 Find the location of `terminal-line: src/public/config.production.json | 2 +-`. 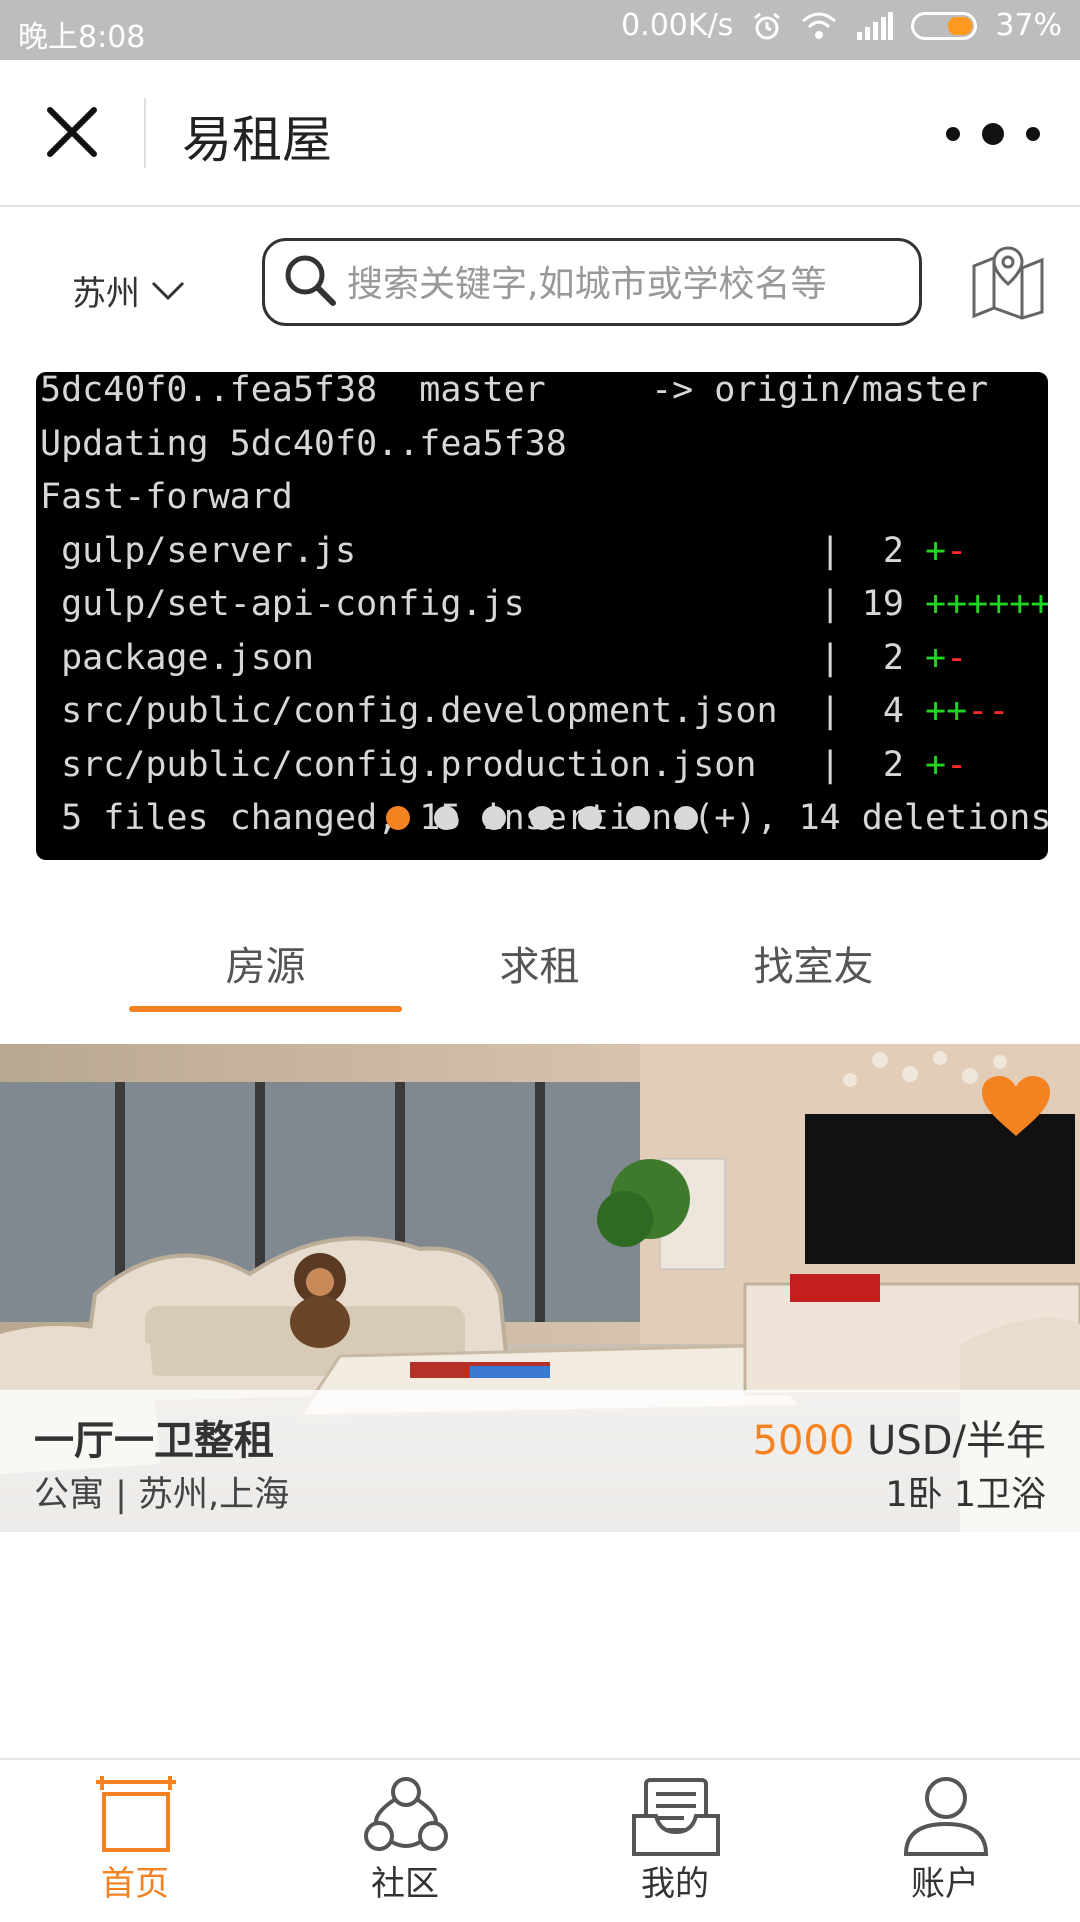

terminal-line: src/public/config.production.json | 2 +- is located at coordinates (504, 764).